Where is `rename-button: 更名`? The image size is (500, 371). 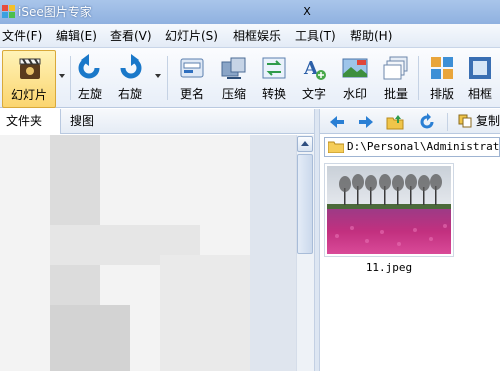
rename-button: 更名 is located at coordinates (192, 78).